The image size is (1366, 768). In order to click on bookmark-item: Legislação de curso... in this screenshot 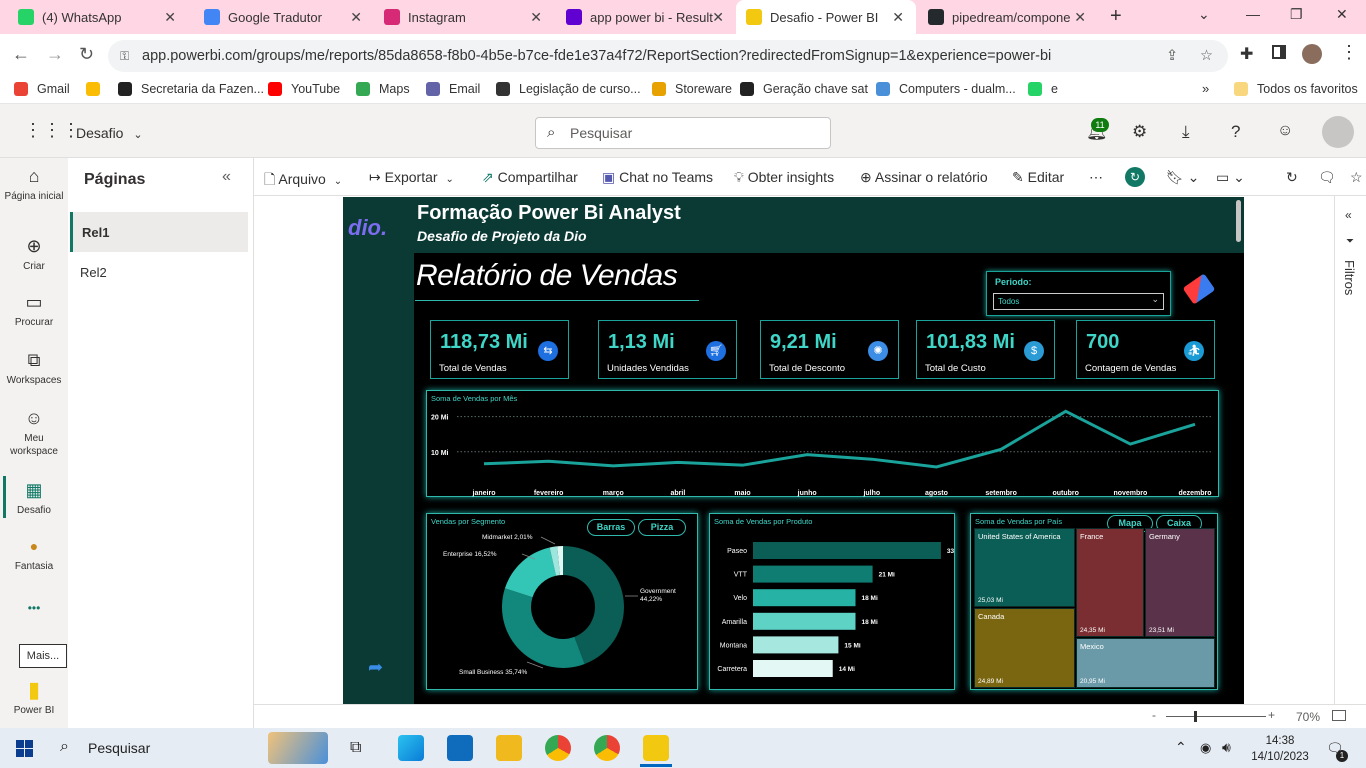, I will do `click(568, 89)`.